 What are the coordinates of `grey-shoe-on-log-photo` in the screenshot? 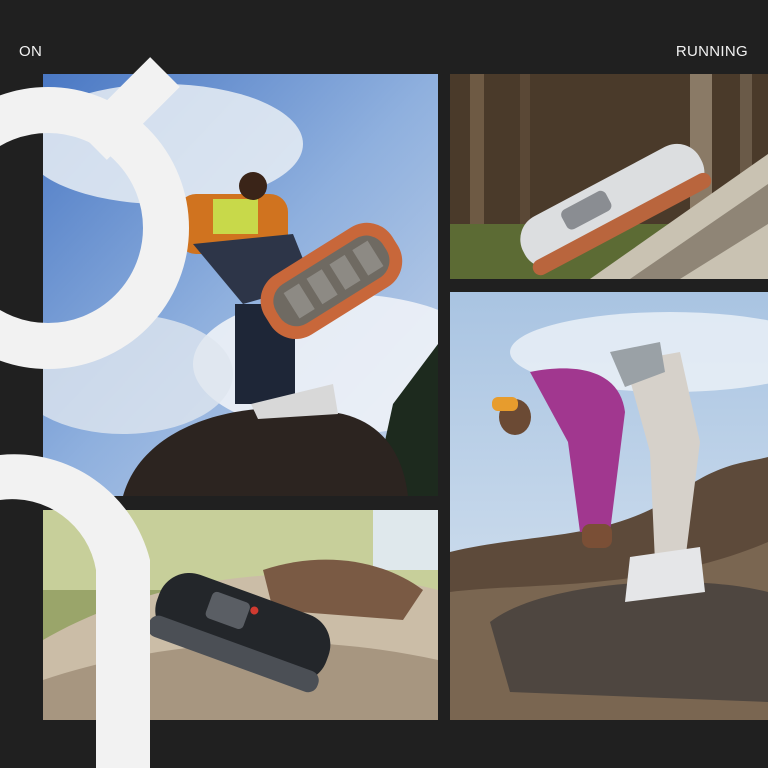 It's located at (609, 176).